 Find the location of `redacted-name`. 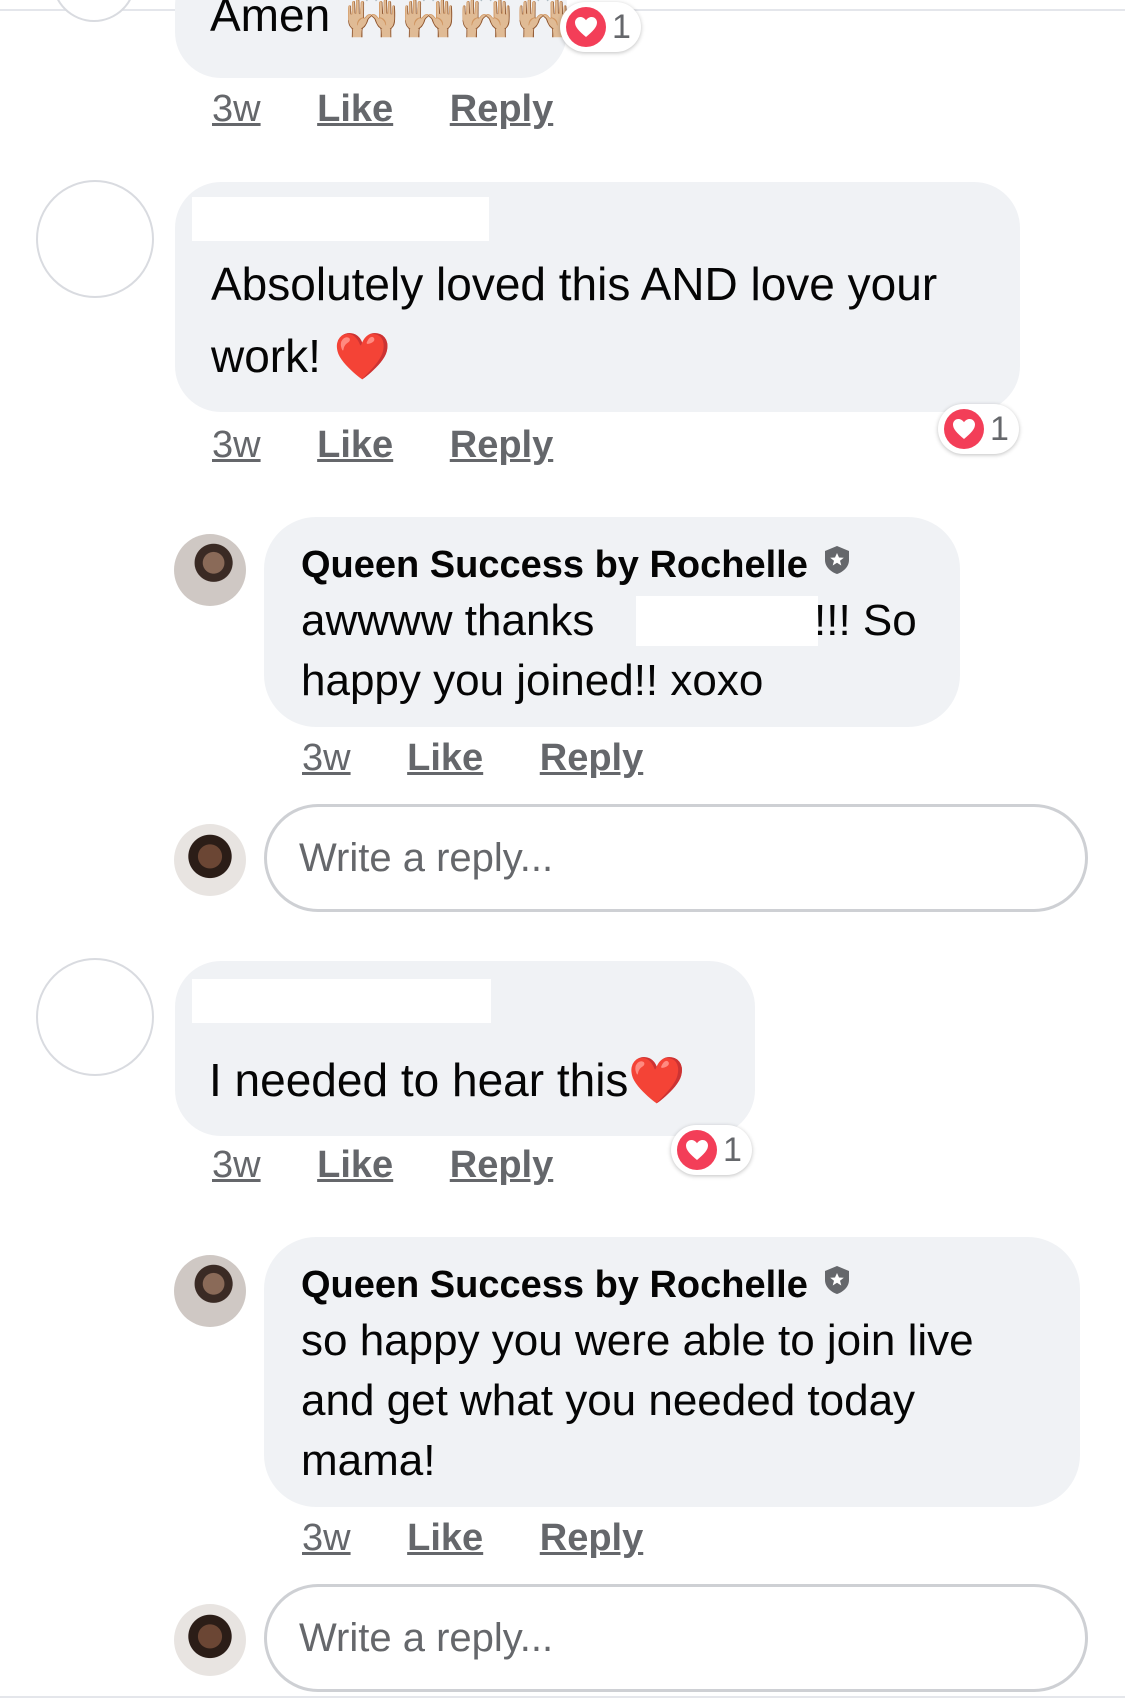

redacted-name is located at coordinates (727, 621).